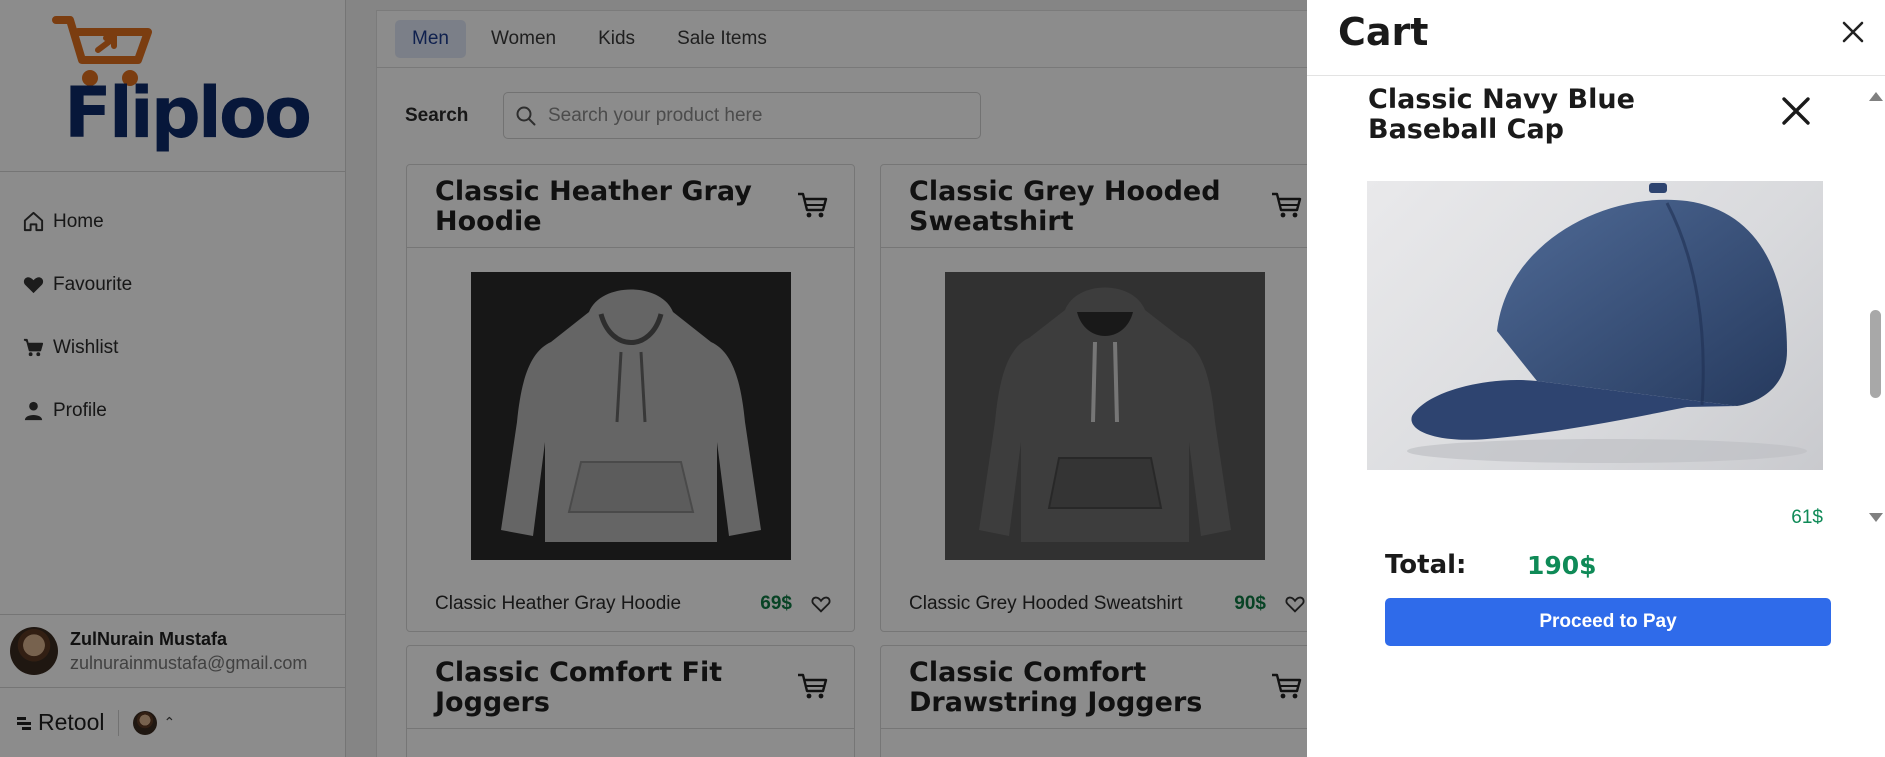 The image size is (1885, 757). Describe the element at coordinates (1608, 622) in the screenshot. I see `proceed-to-pay-button: Proceed to Pay` at that location.